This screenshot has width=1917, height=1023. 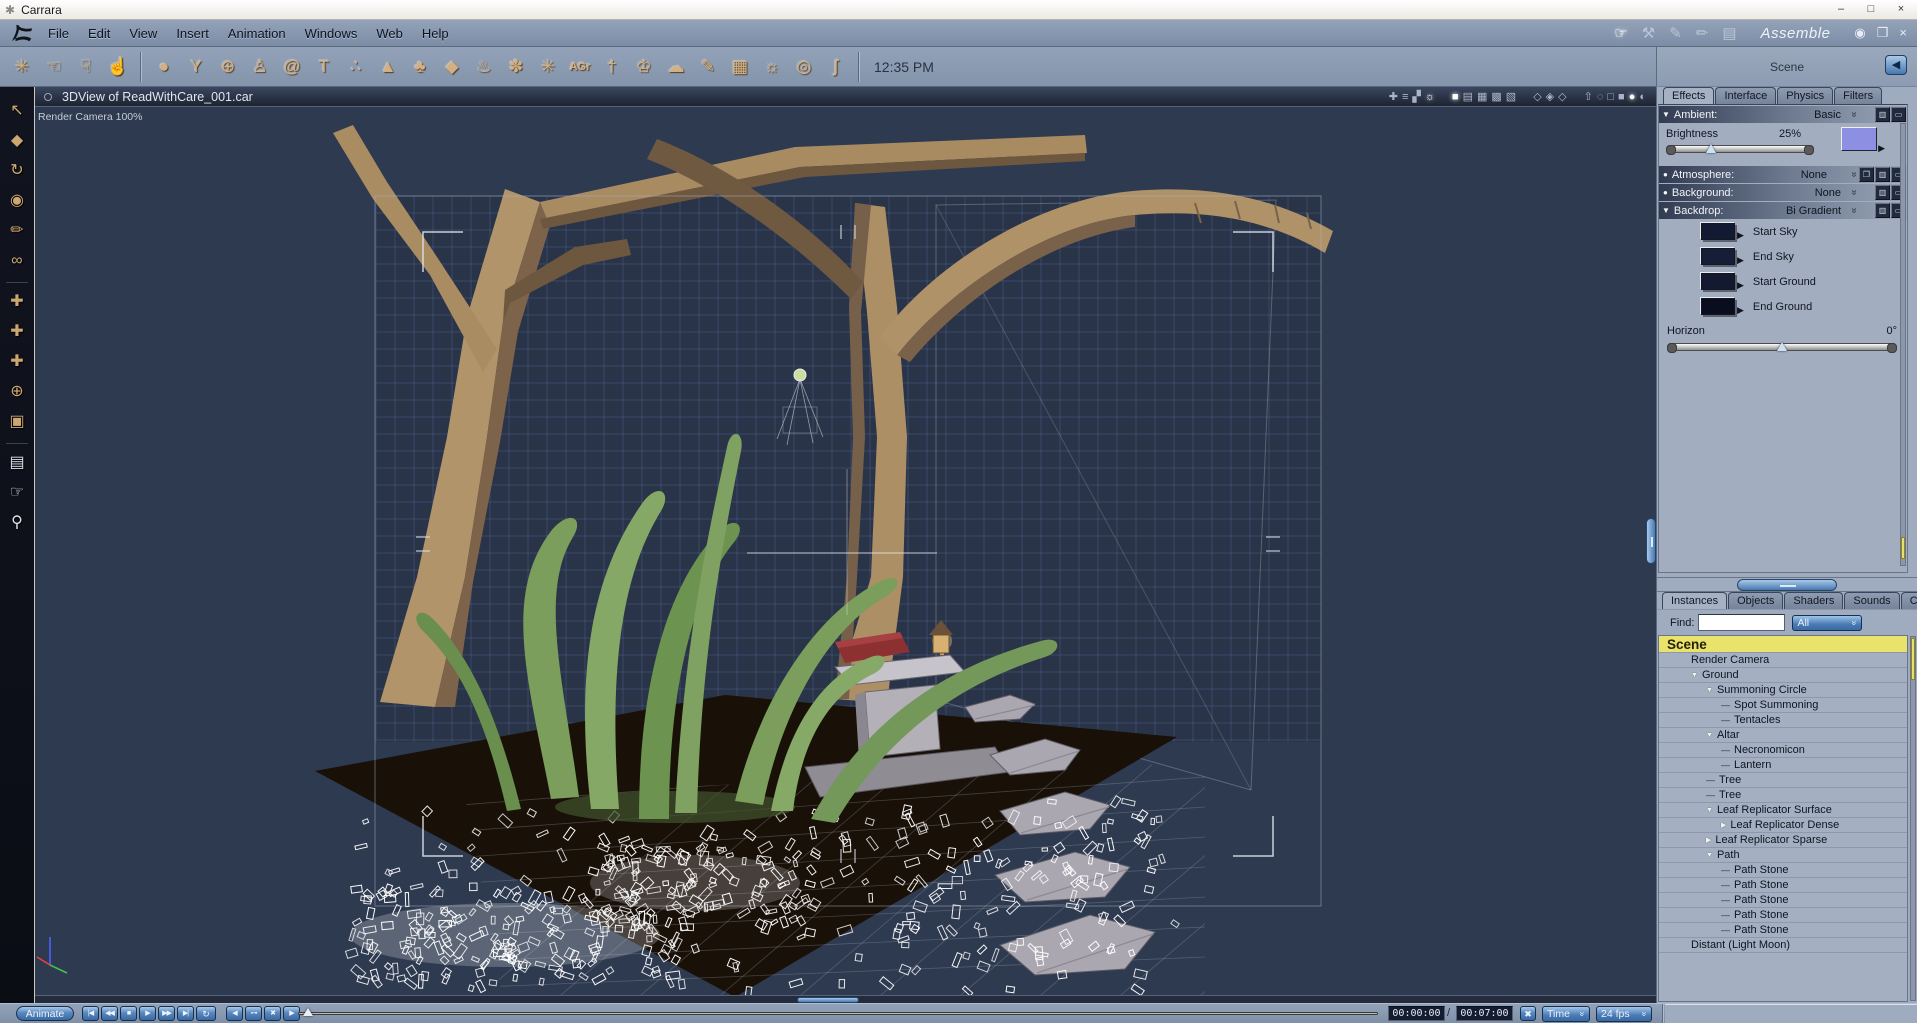 I want to click on tree-row: Tentacles, so click(x=1783, y=720).